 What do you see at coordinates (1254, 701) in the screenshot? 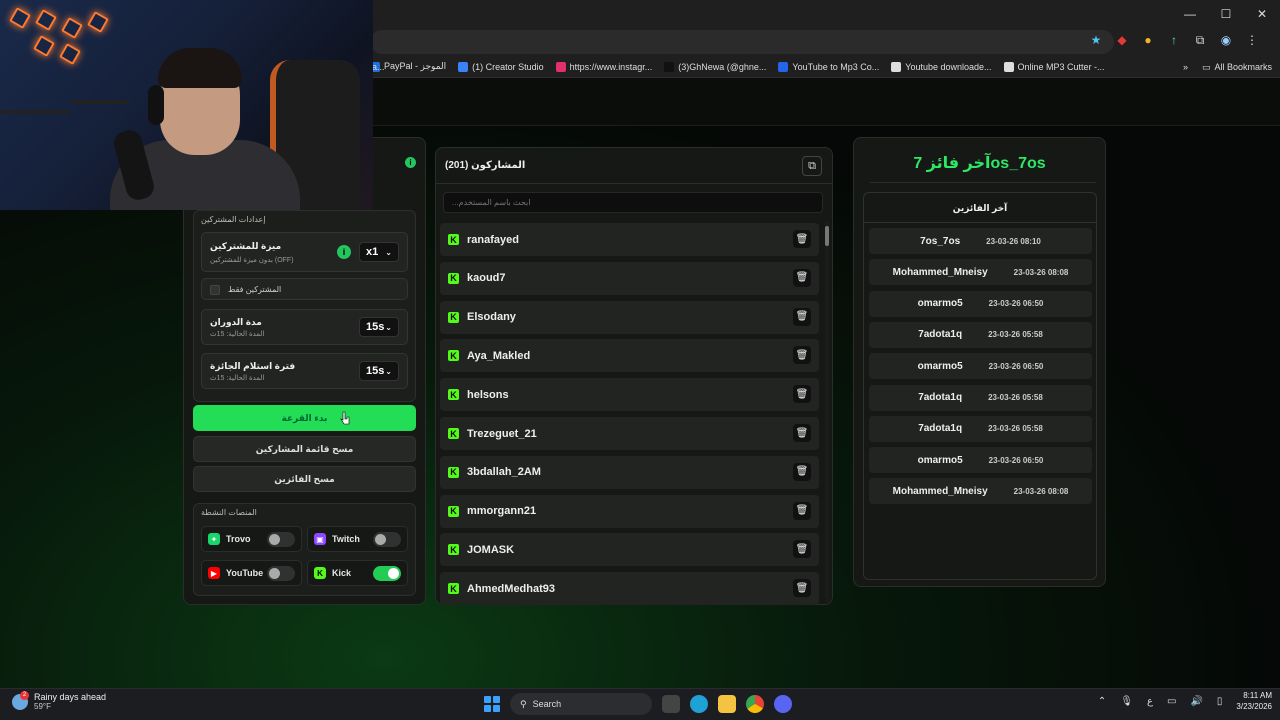
I see `taskbar-clock: 8:11 AM 3/23/2026` at bounding box center [1254, 701].